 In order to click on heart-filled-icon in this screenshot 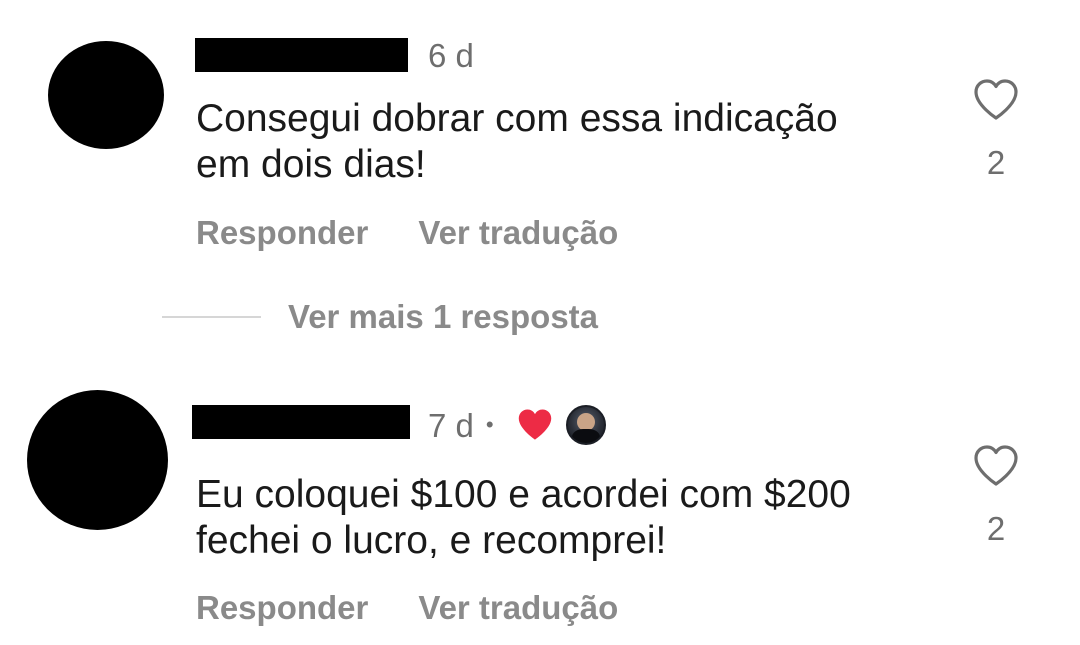, I will do `click(534, 424)`.